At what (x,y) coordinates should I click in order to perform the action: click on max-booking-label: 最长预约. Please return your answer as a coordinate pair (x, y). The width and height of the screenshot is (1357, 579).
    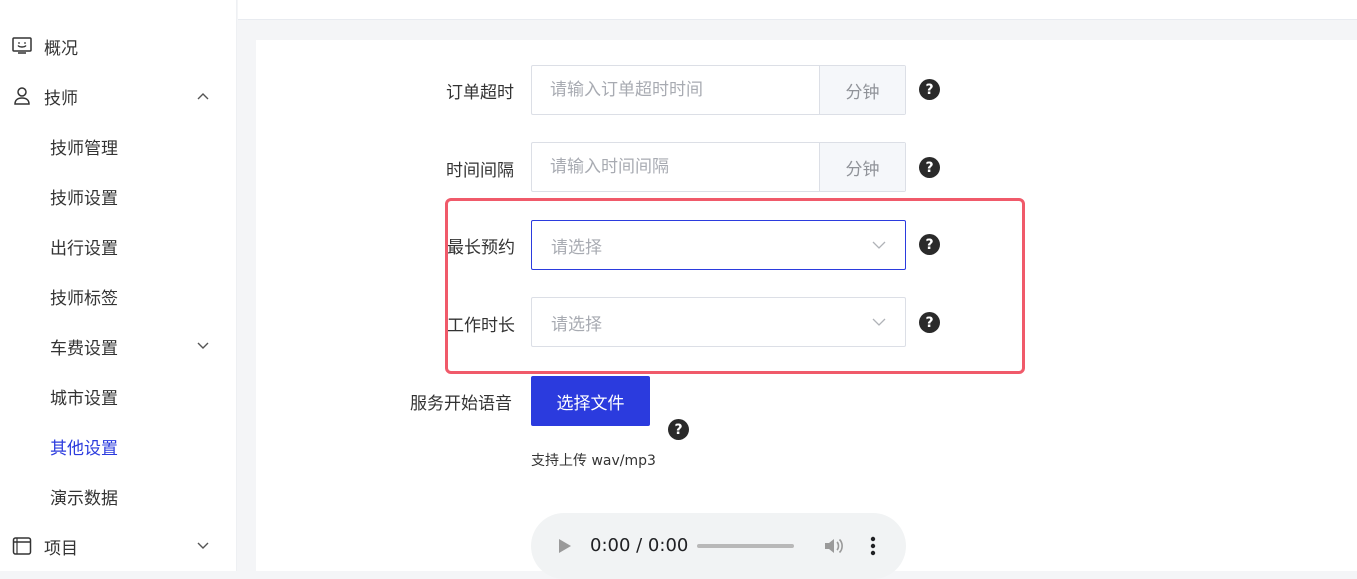
    Looking at the image, I should click on (481, 248).